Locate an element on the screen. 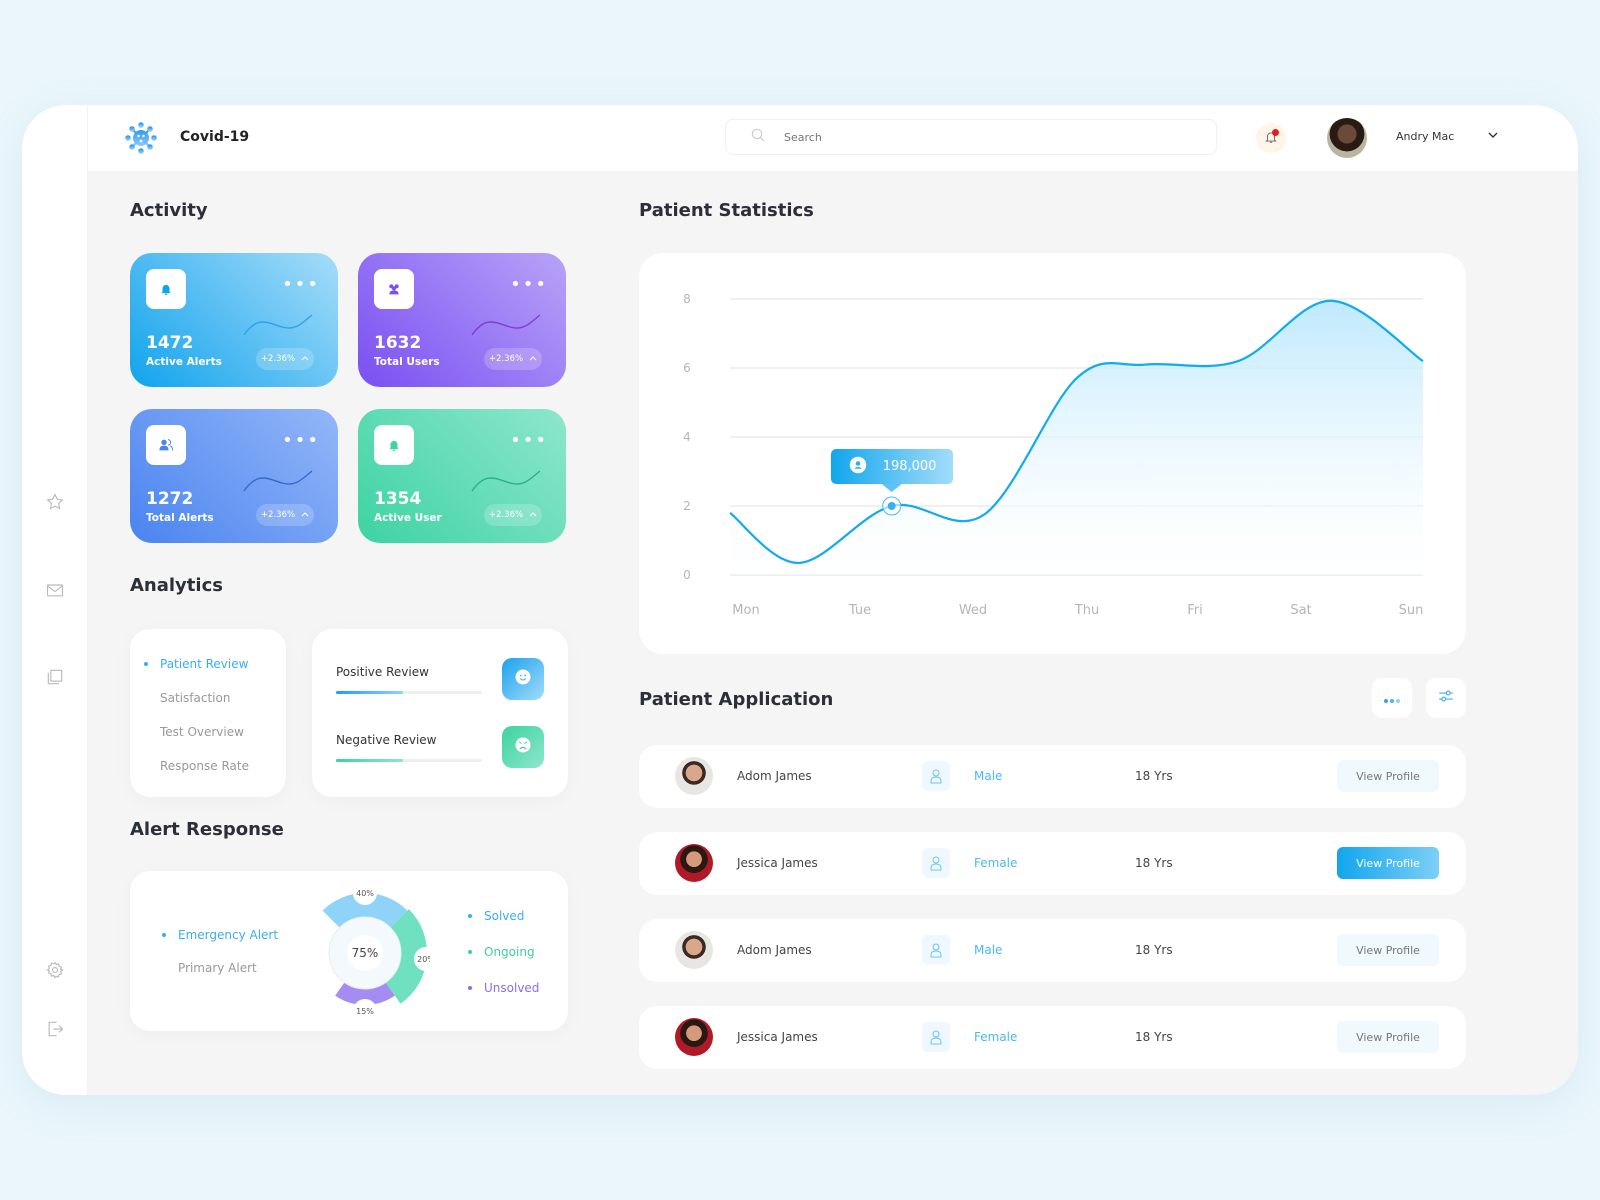 The width and height of the screenshot is (1600, 1200). x-tick-label: Sun is located at coordinates (1411, 610).